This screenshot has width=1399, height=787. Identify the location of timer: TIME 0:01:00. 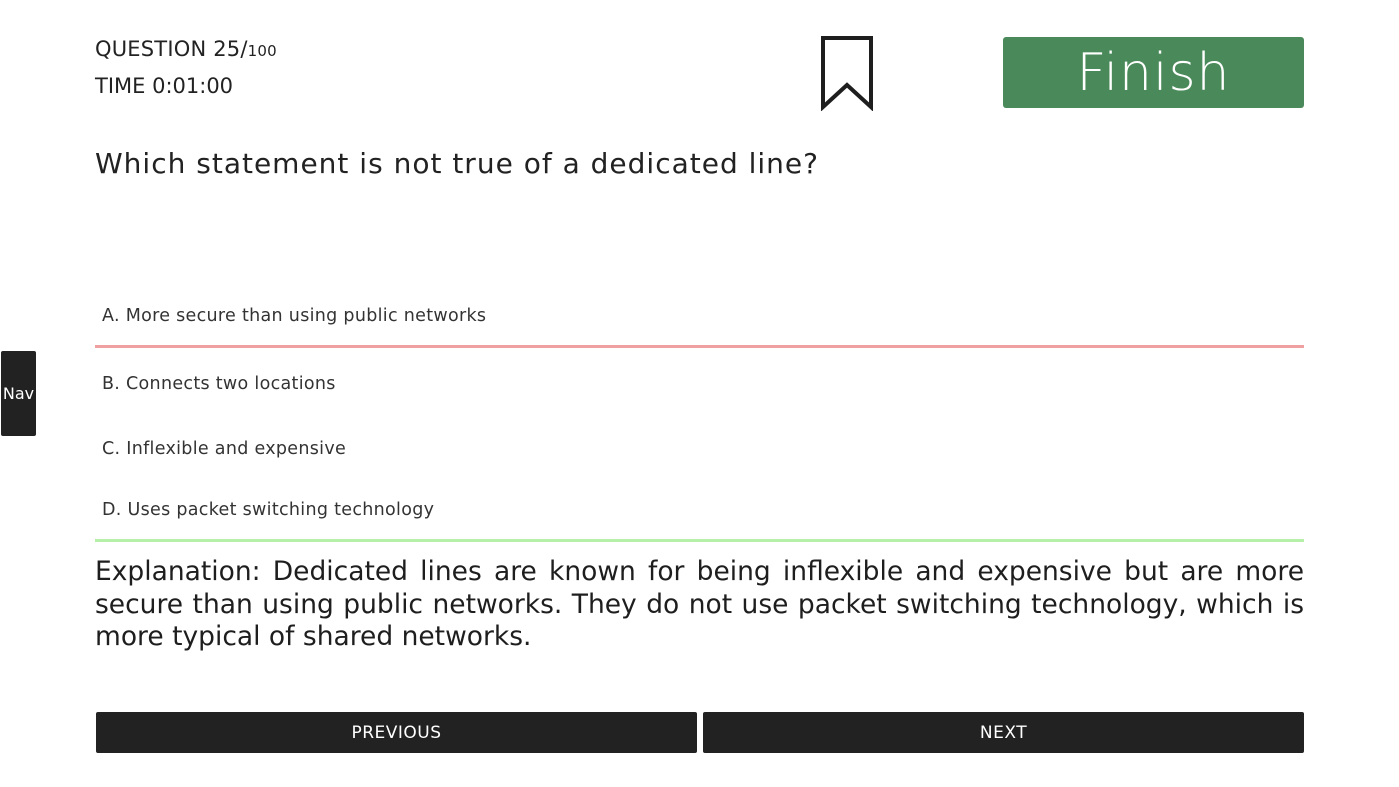
(164, 86).